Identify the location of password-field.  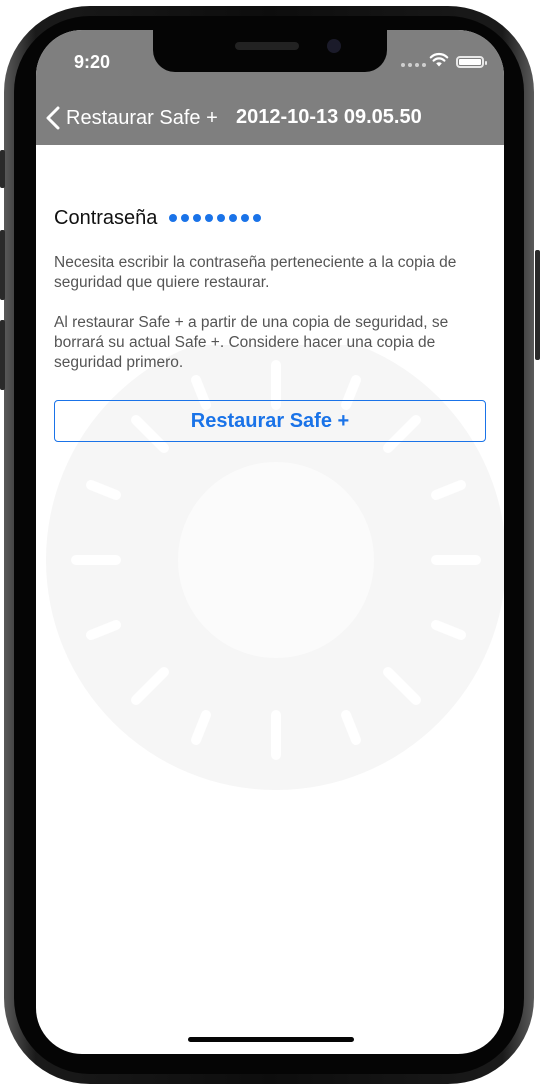
(217, 218).